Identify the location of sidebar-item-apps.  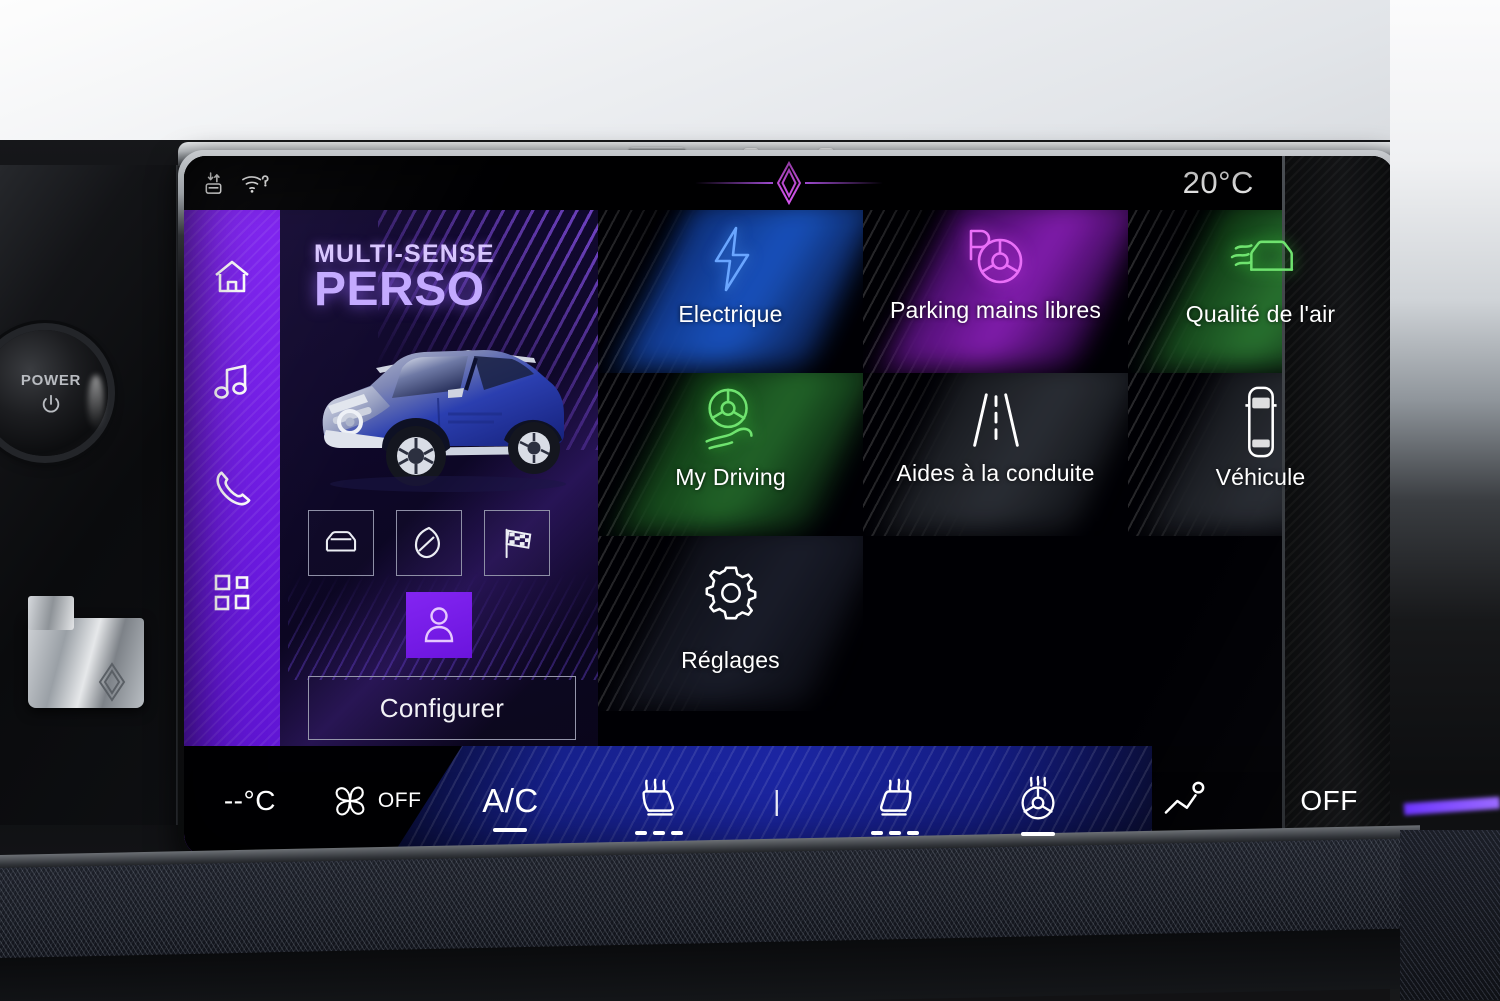
(232, 591).